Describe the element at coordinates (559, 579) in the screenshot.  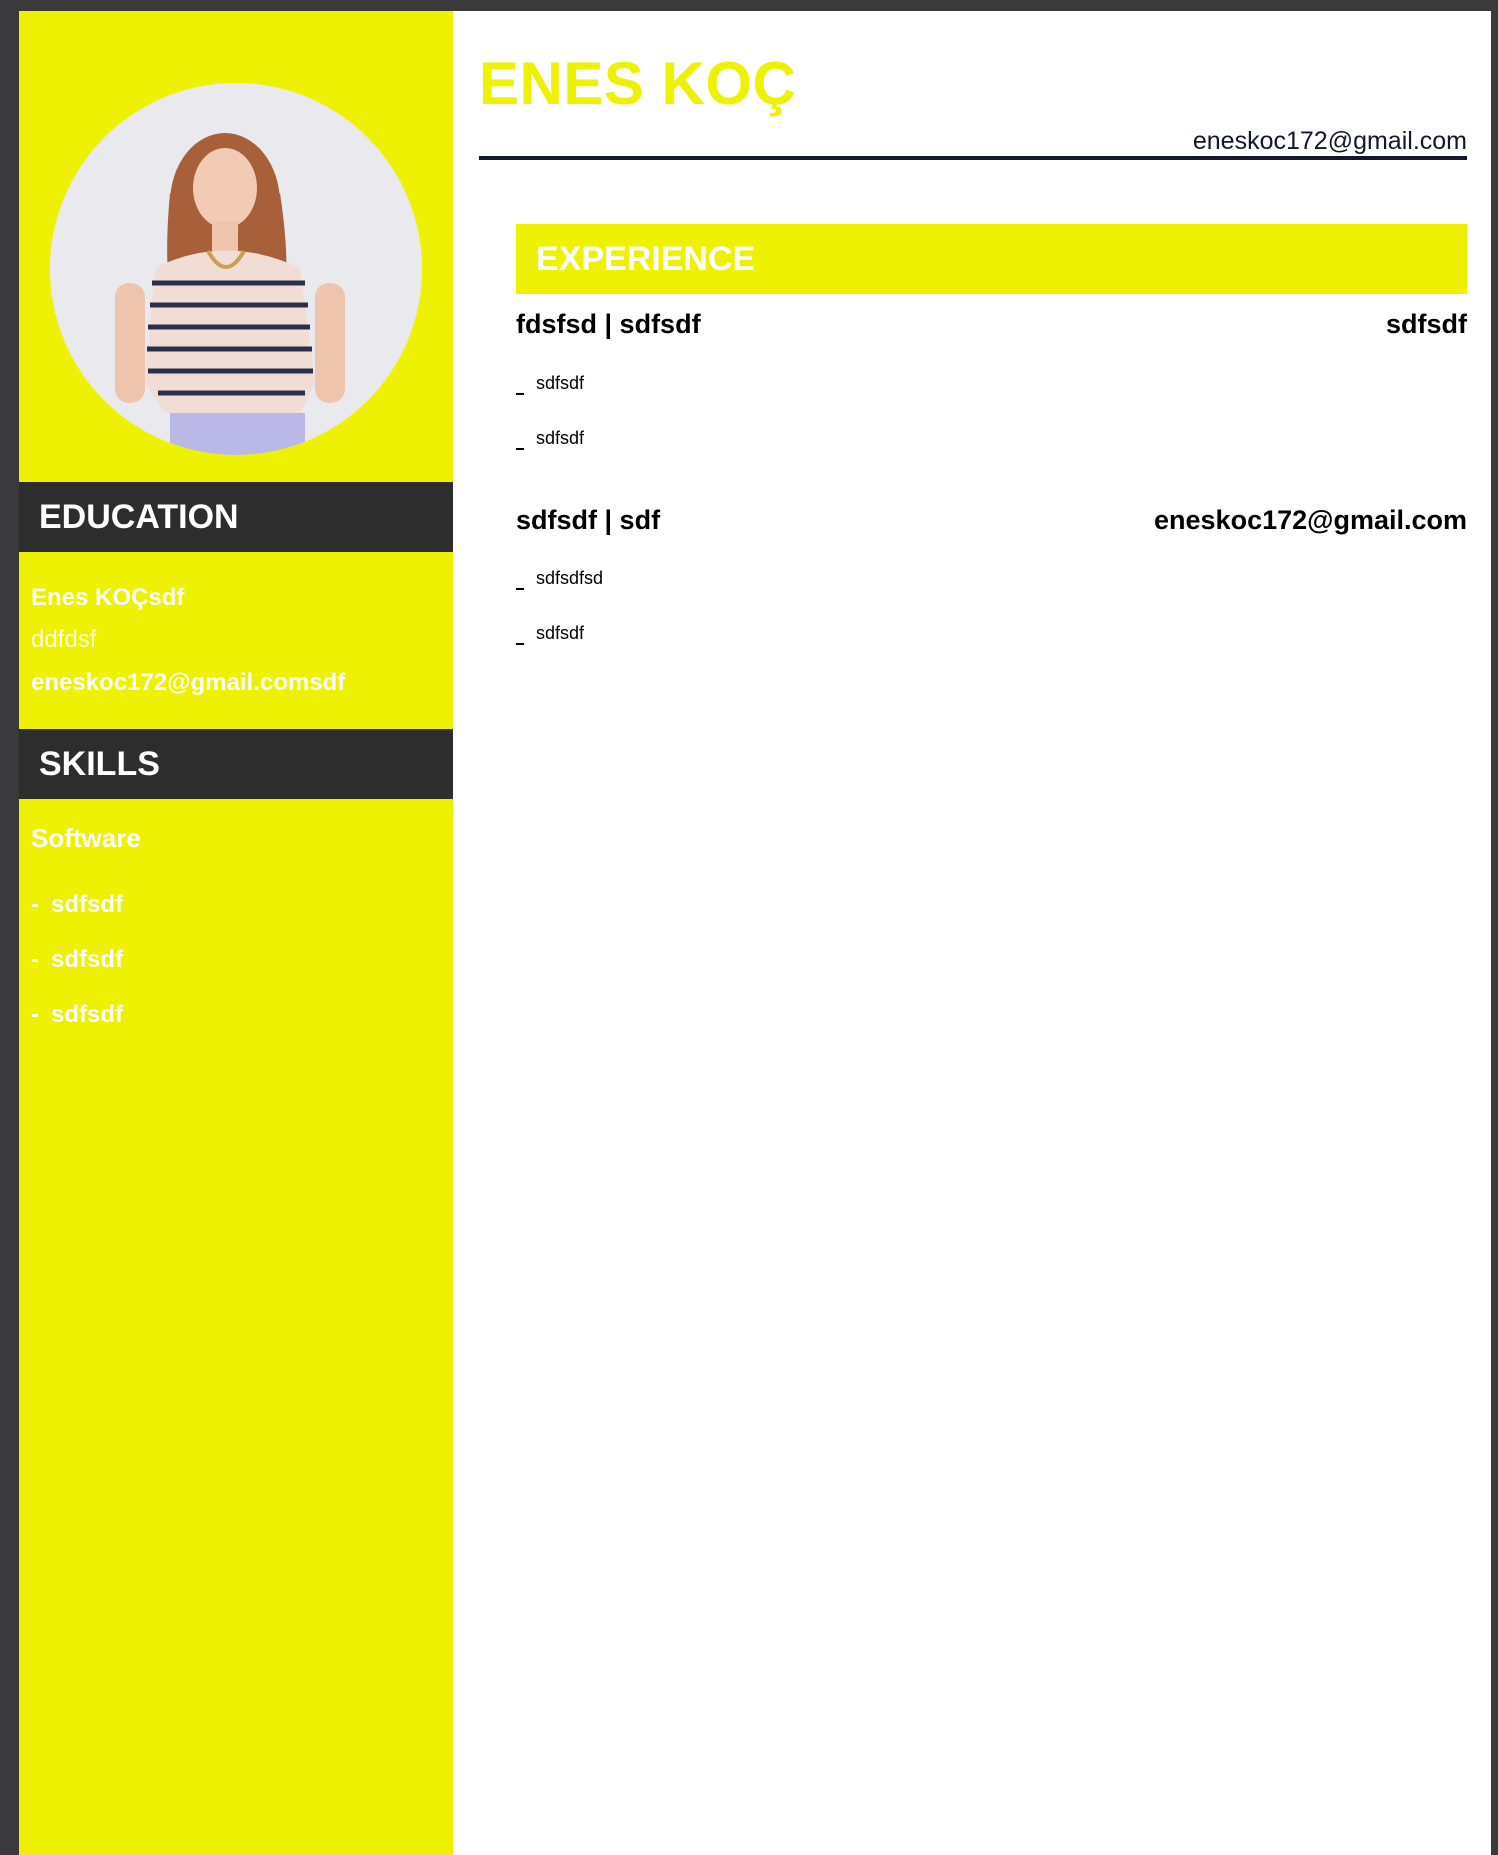
I see `job-bullet: sdfsdfsd` at that location.